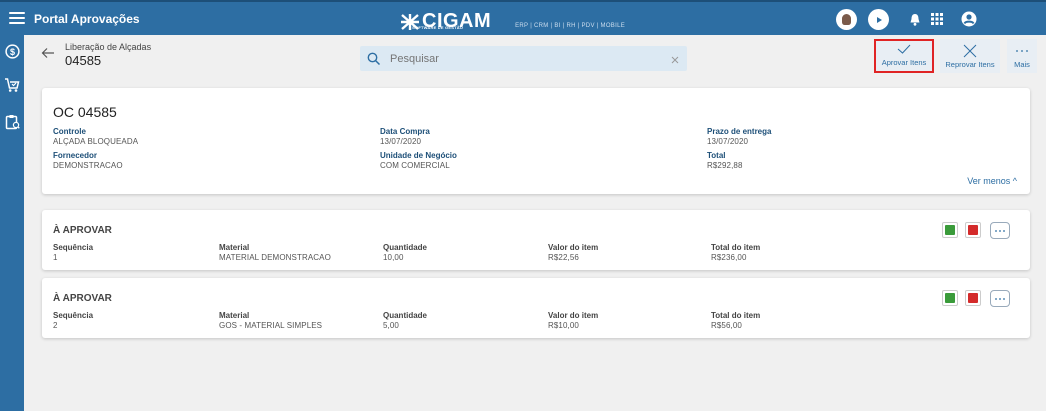 The width and height of the screenshot is (1046, 411). Describe the element at coordinates (405, 253) in the screenshot. I see `item-col-quantidade: Quantidade 10,00` at that location.